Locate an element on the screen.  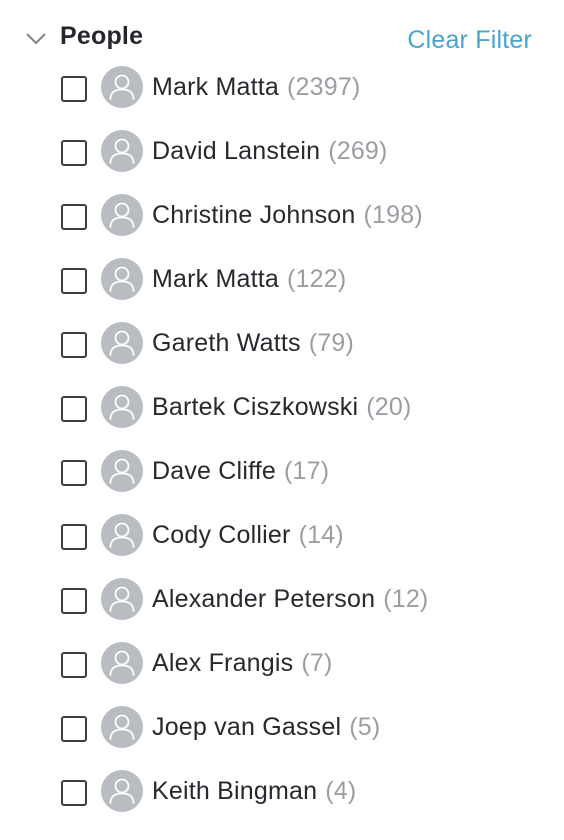
list-item: Gareth Watts (79) is located at coordinates (282, 345).